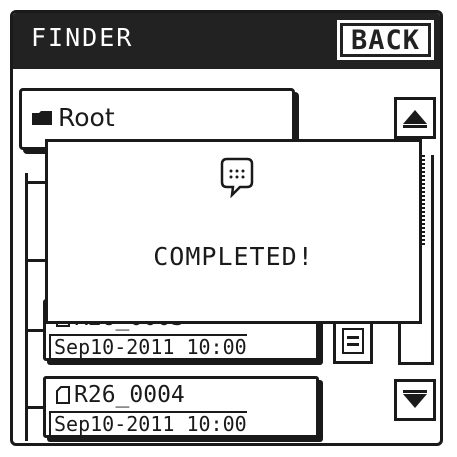  What do you see at coordinates (385, 40) in the screenshot?
I see `back-button: BACK` at bounding box center [385, 40].